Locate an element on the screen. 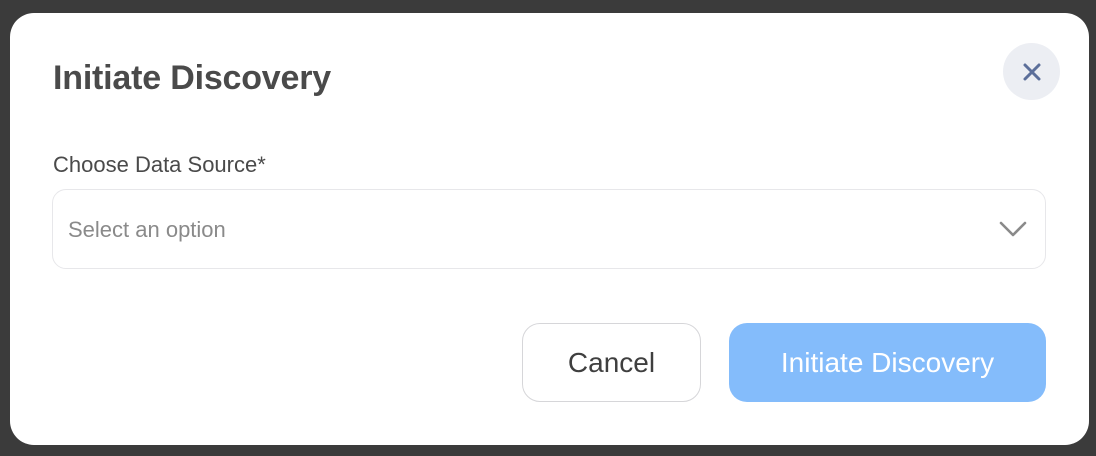 This screenshot has height=456, width=1096. chevron-down-icon is located at coordinates (1013, 229).